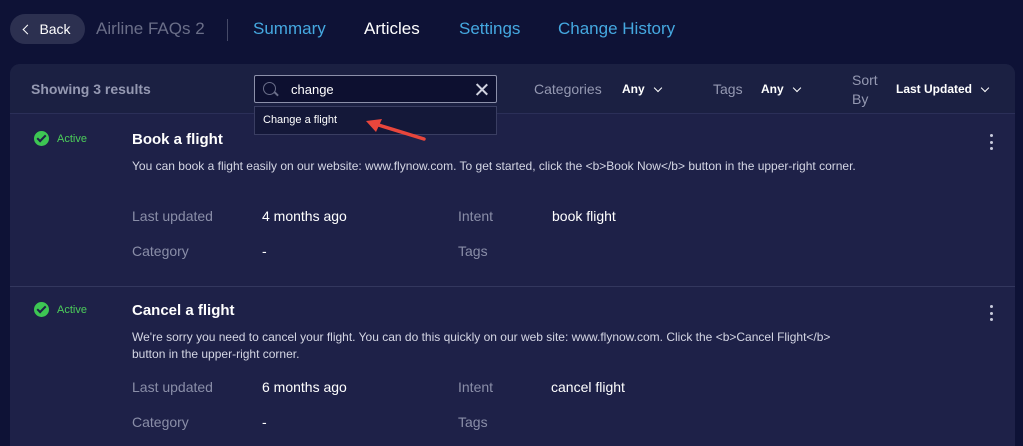 This screenshot has height=446, width=1023. Describe the element at coordinates (934, 89) in the screenshot. I see `sortby-value: Last Updated` at that location.